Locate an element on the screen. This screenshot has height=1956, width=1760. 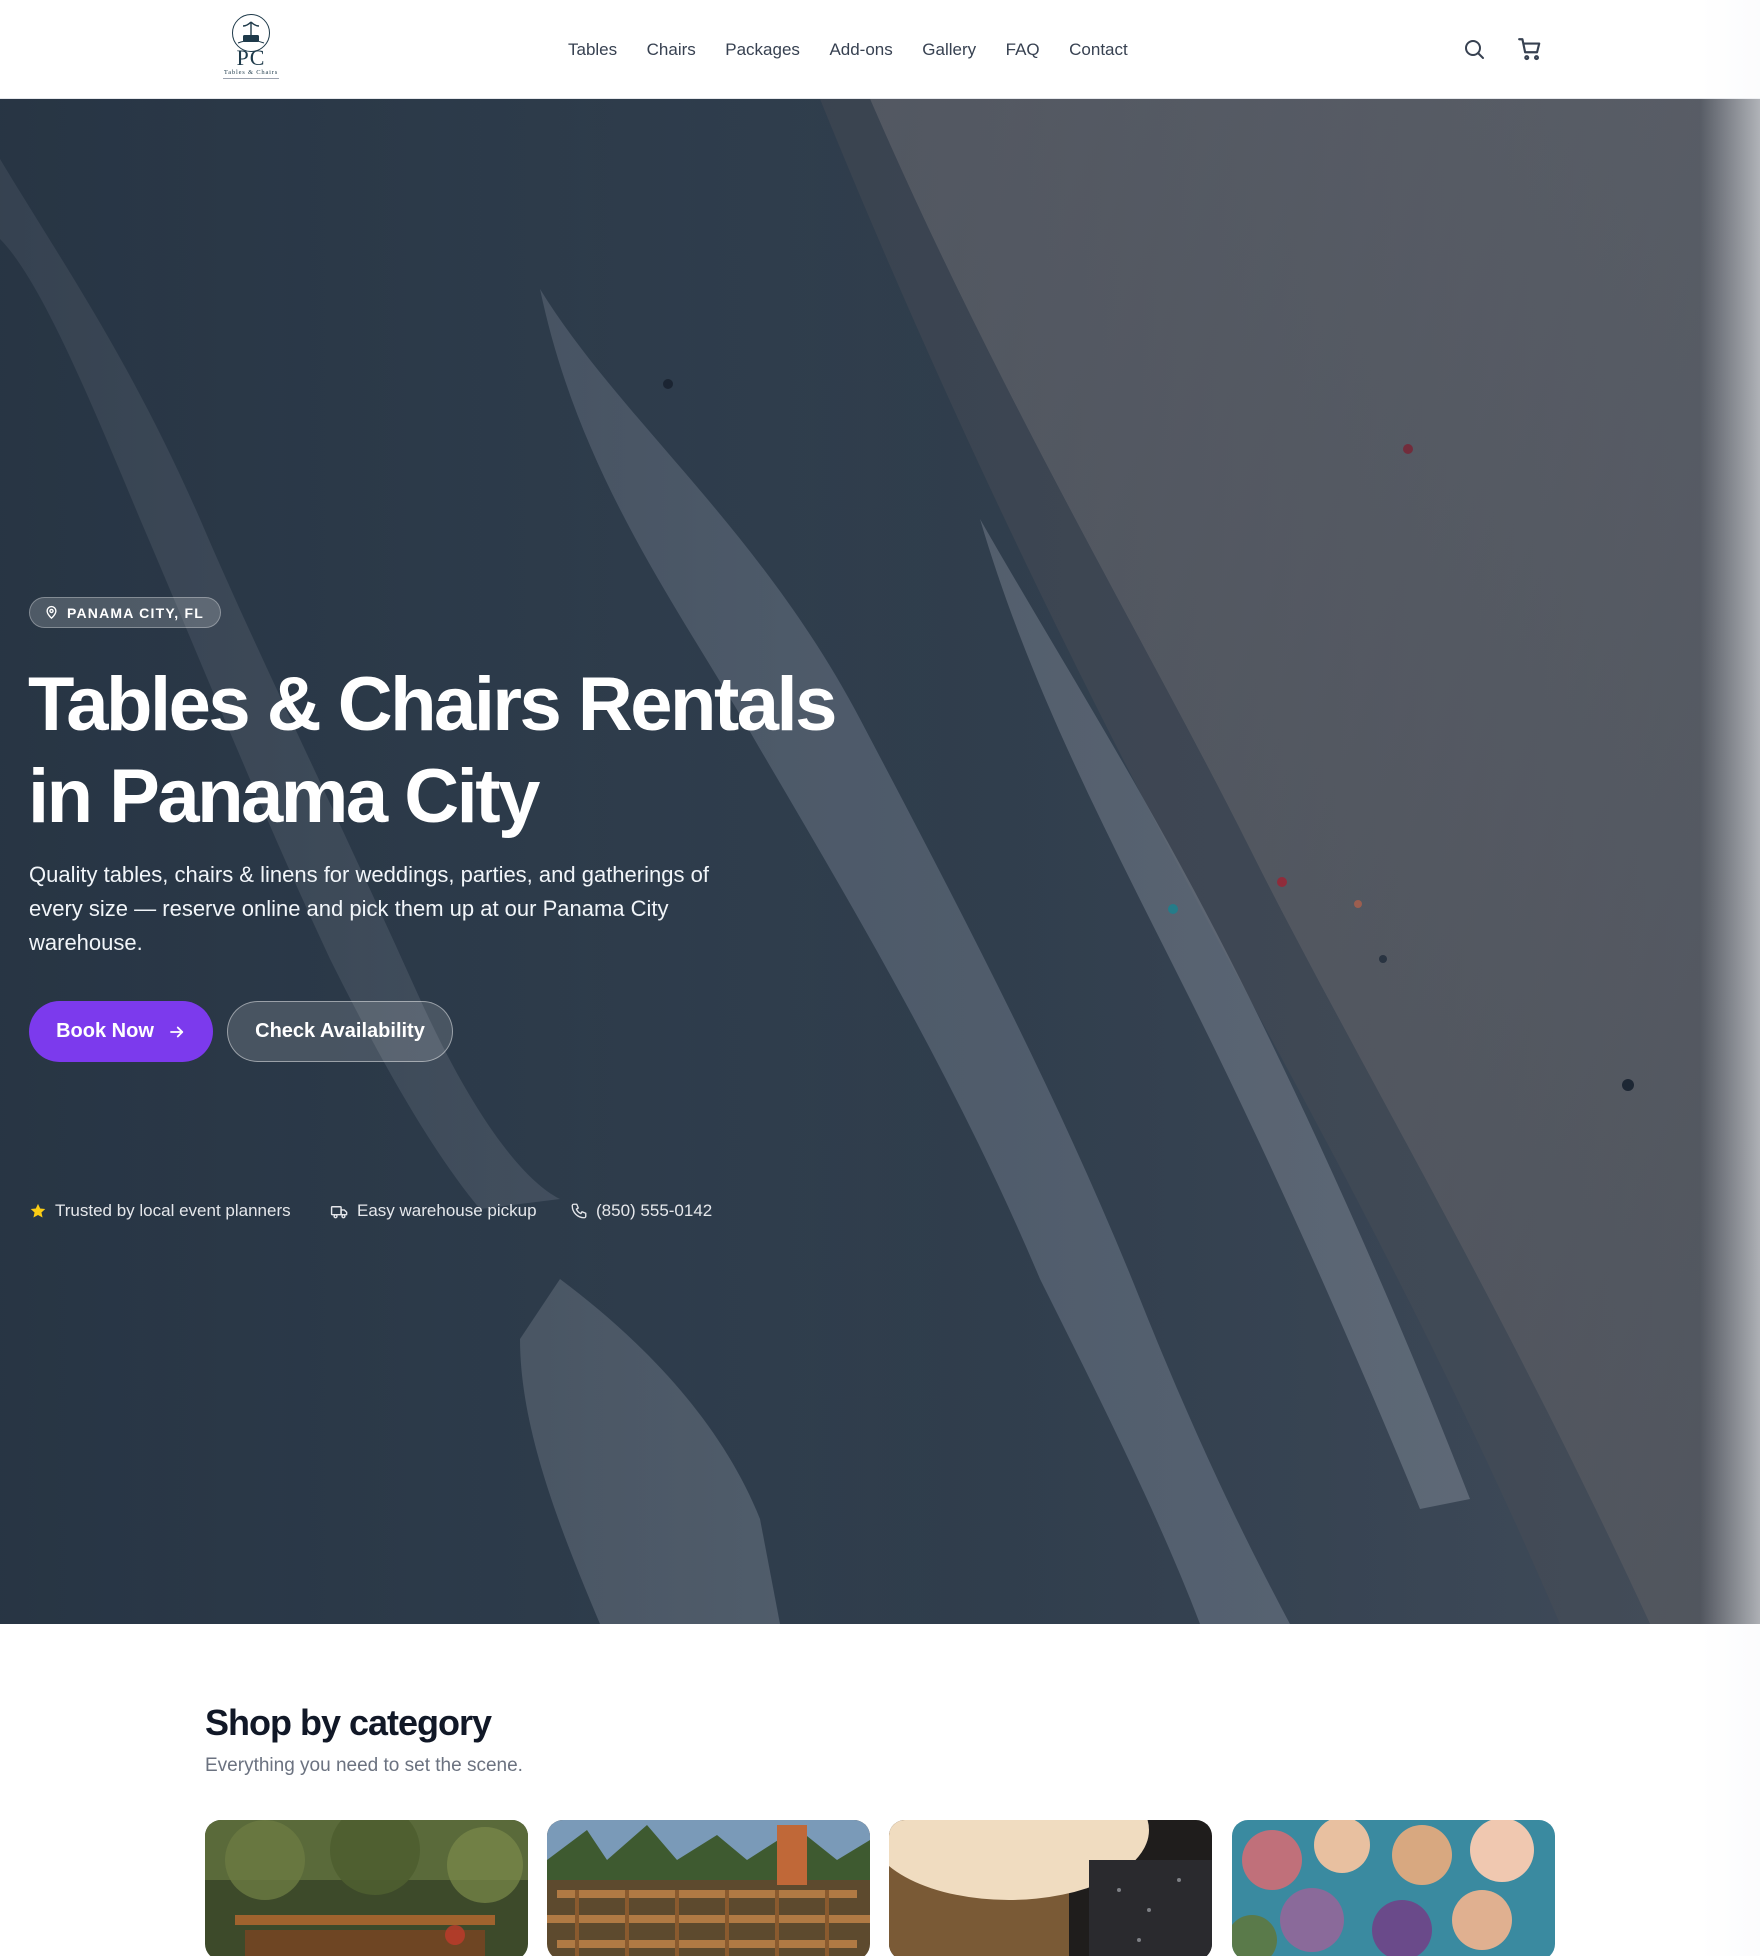
category-image-venue is located at coordinates (1050, 1888).